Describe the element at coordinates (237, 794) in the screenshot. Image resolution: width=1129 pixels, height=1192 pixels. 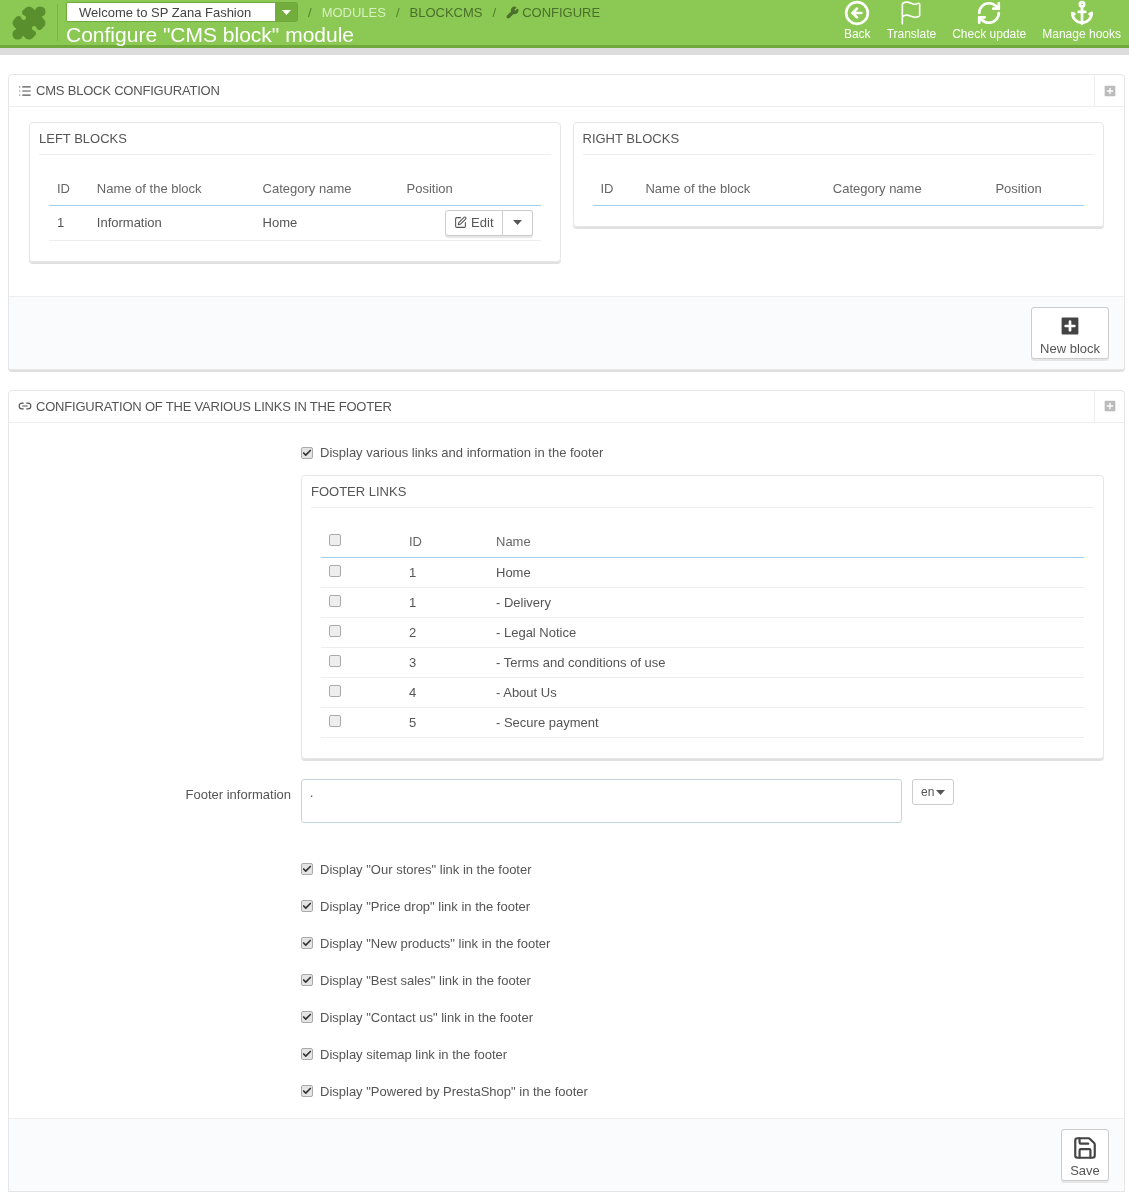
I see `field-label: Footer information` at that location.